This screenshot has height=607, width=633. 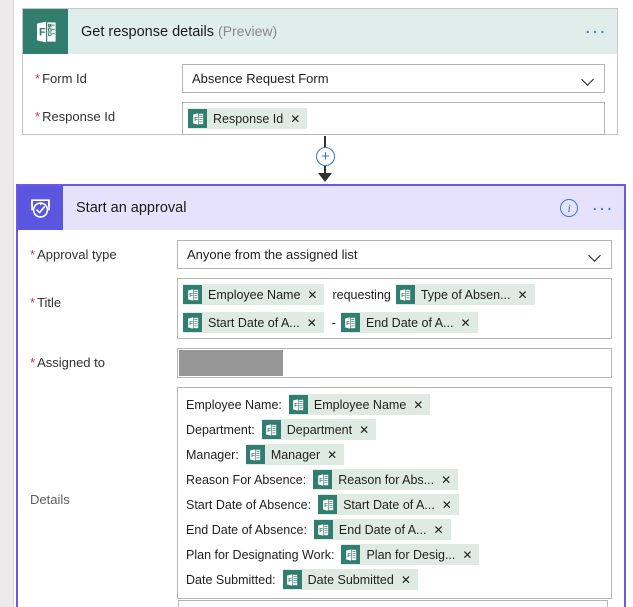 I want to click on canvas-left-gutter, so click(x=7, y=303).